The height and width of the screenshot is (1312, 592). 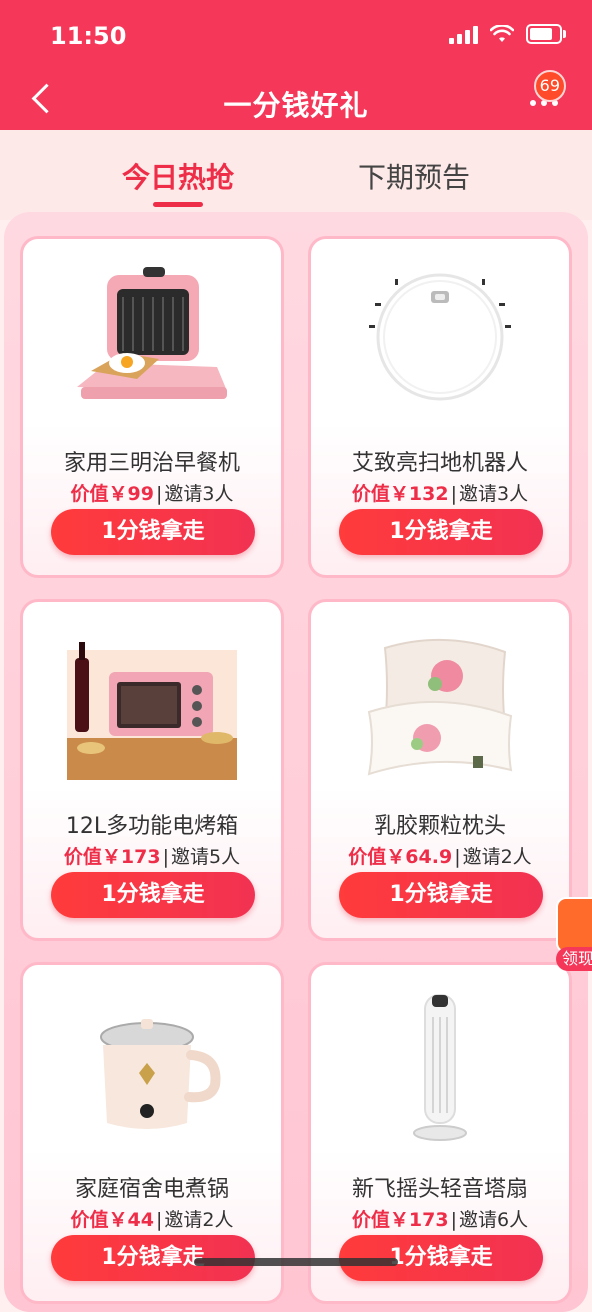 What do you see at coordinates (178, 204) in the screenshot?
I see `tab-active-indicator` at bounding box center [178, 204].